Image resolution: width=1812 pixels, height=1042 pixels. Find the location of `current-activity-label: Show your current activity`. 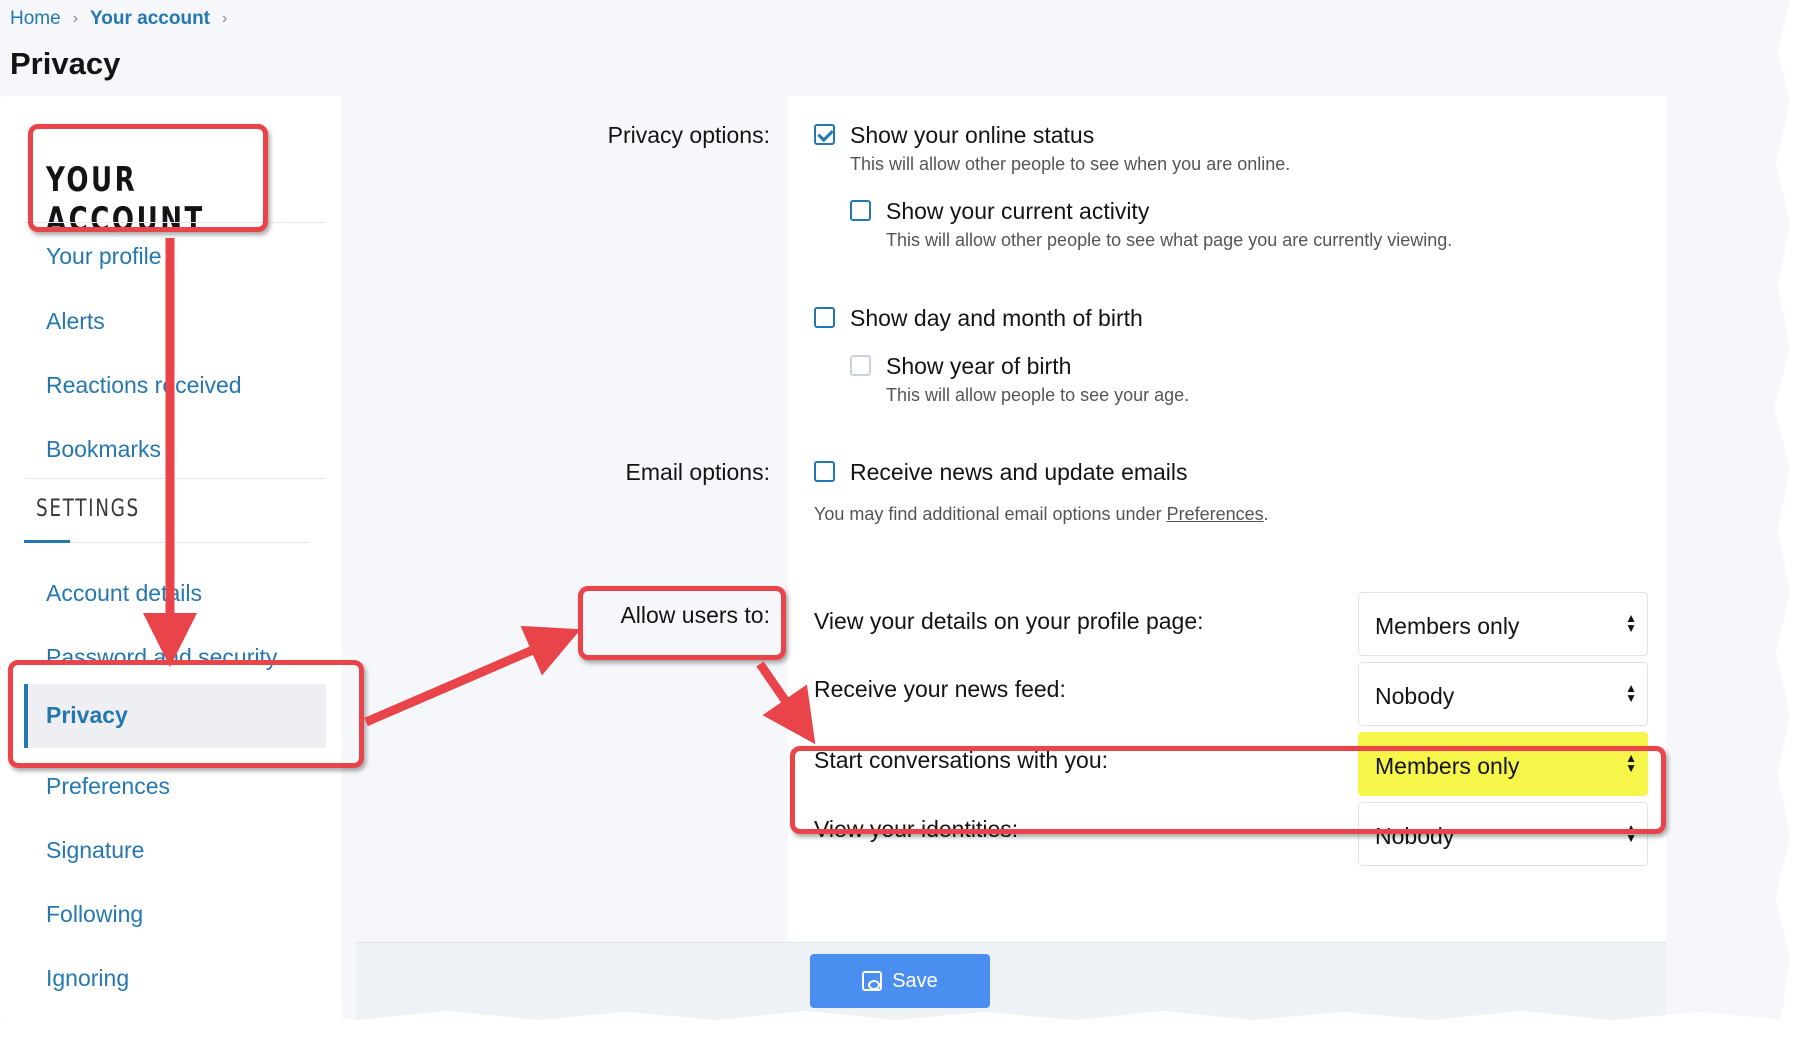

current-activity-label: Show your current activity is located at coordinates (1017, 211).